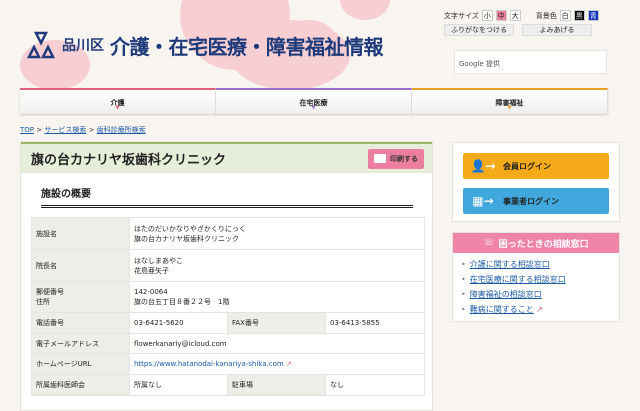  I want to click on telephone-icon: ☏, so click(489, 243).